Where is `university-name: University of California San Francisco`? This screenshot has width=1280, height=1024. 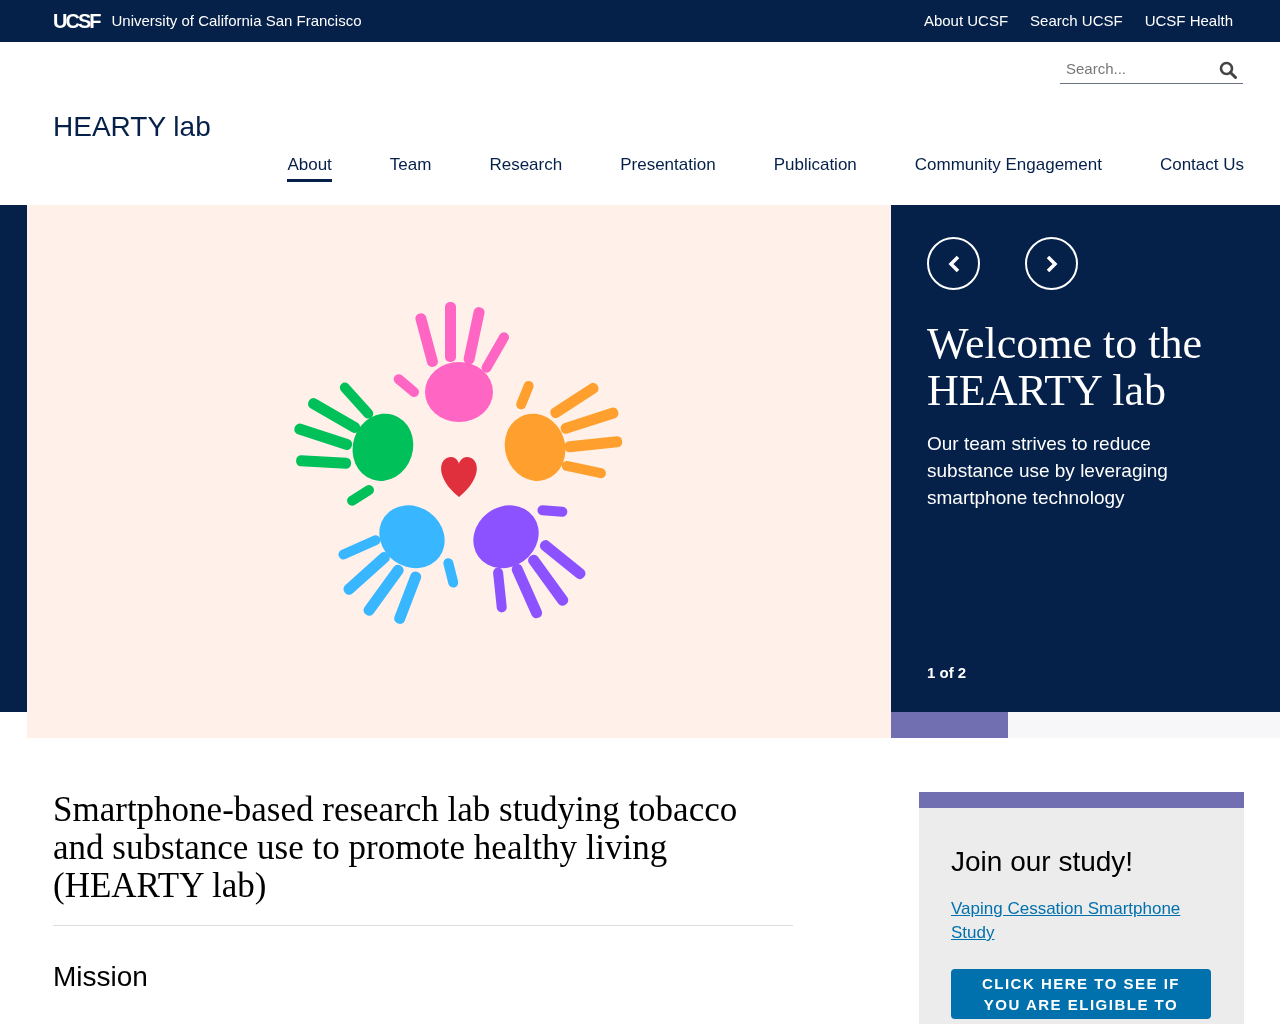 university-name: University of California San Francisco is located at coordinates (236, 20).